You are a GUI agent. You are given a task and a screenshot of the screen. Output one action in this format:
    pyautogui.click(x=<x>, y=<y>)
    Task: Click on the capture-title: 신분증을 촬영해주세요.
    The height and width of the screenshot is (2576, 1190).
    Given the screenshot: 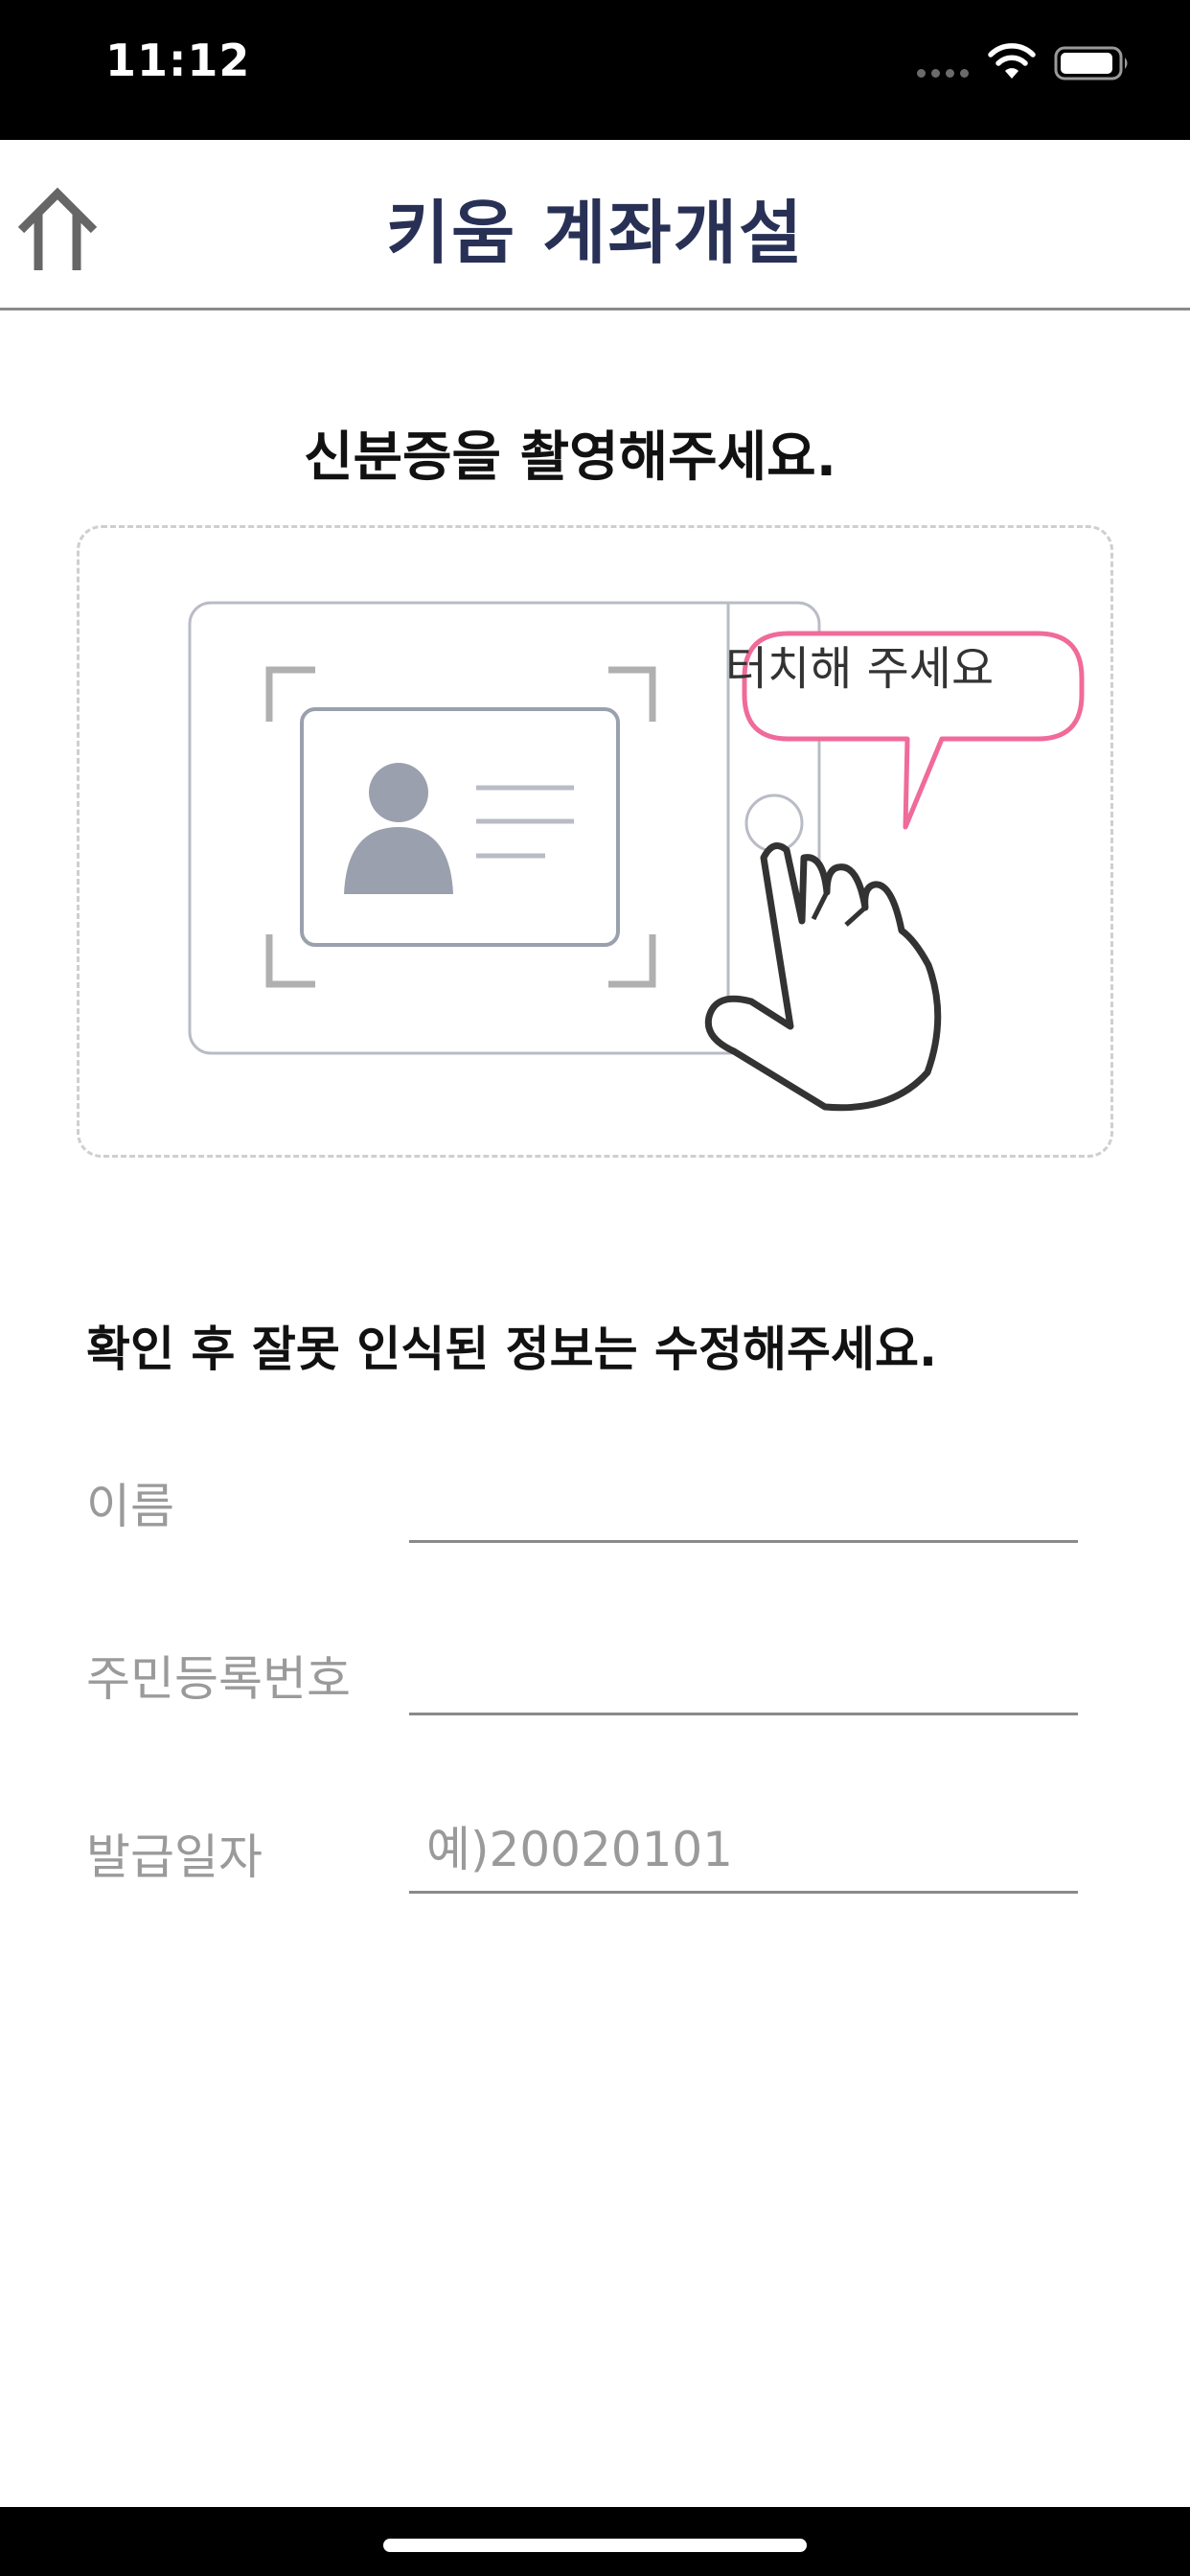 What is the action you would take?
    pyautogui.click(x=570, y=457)
    